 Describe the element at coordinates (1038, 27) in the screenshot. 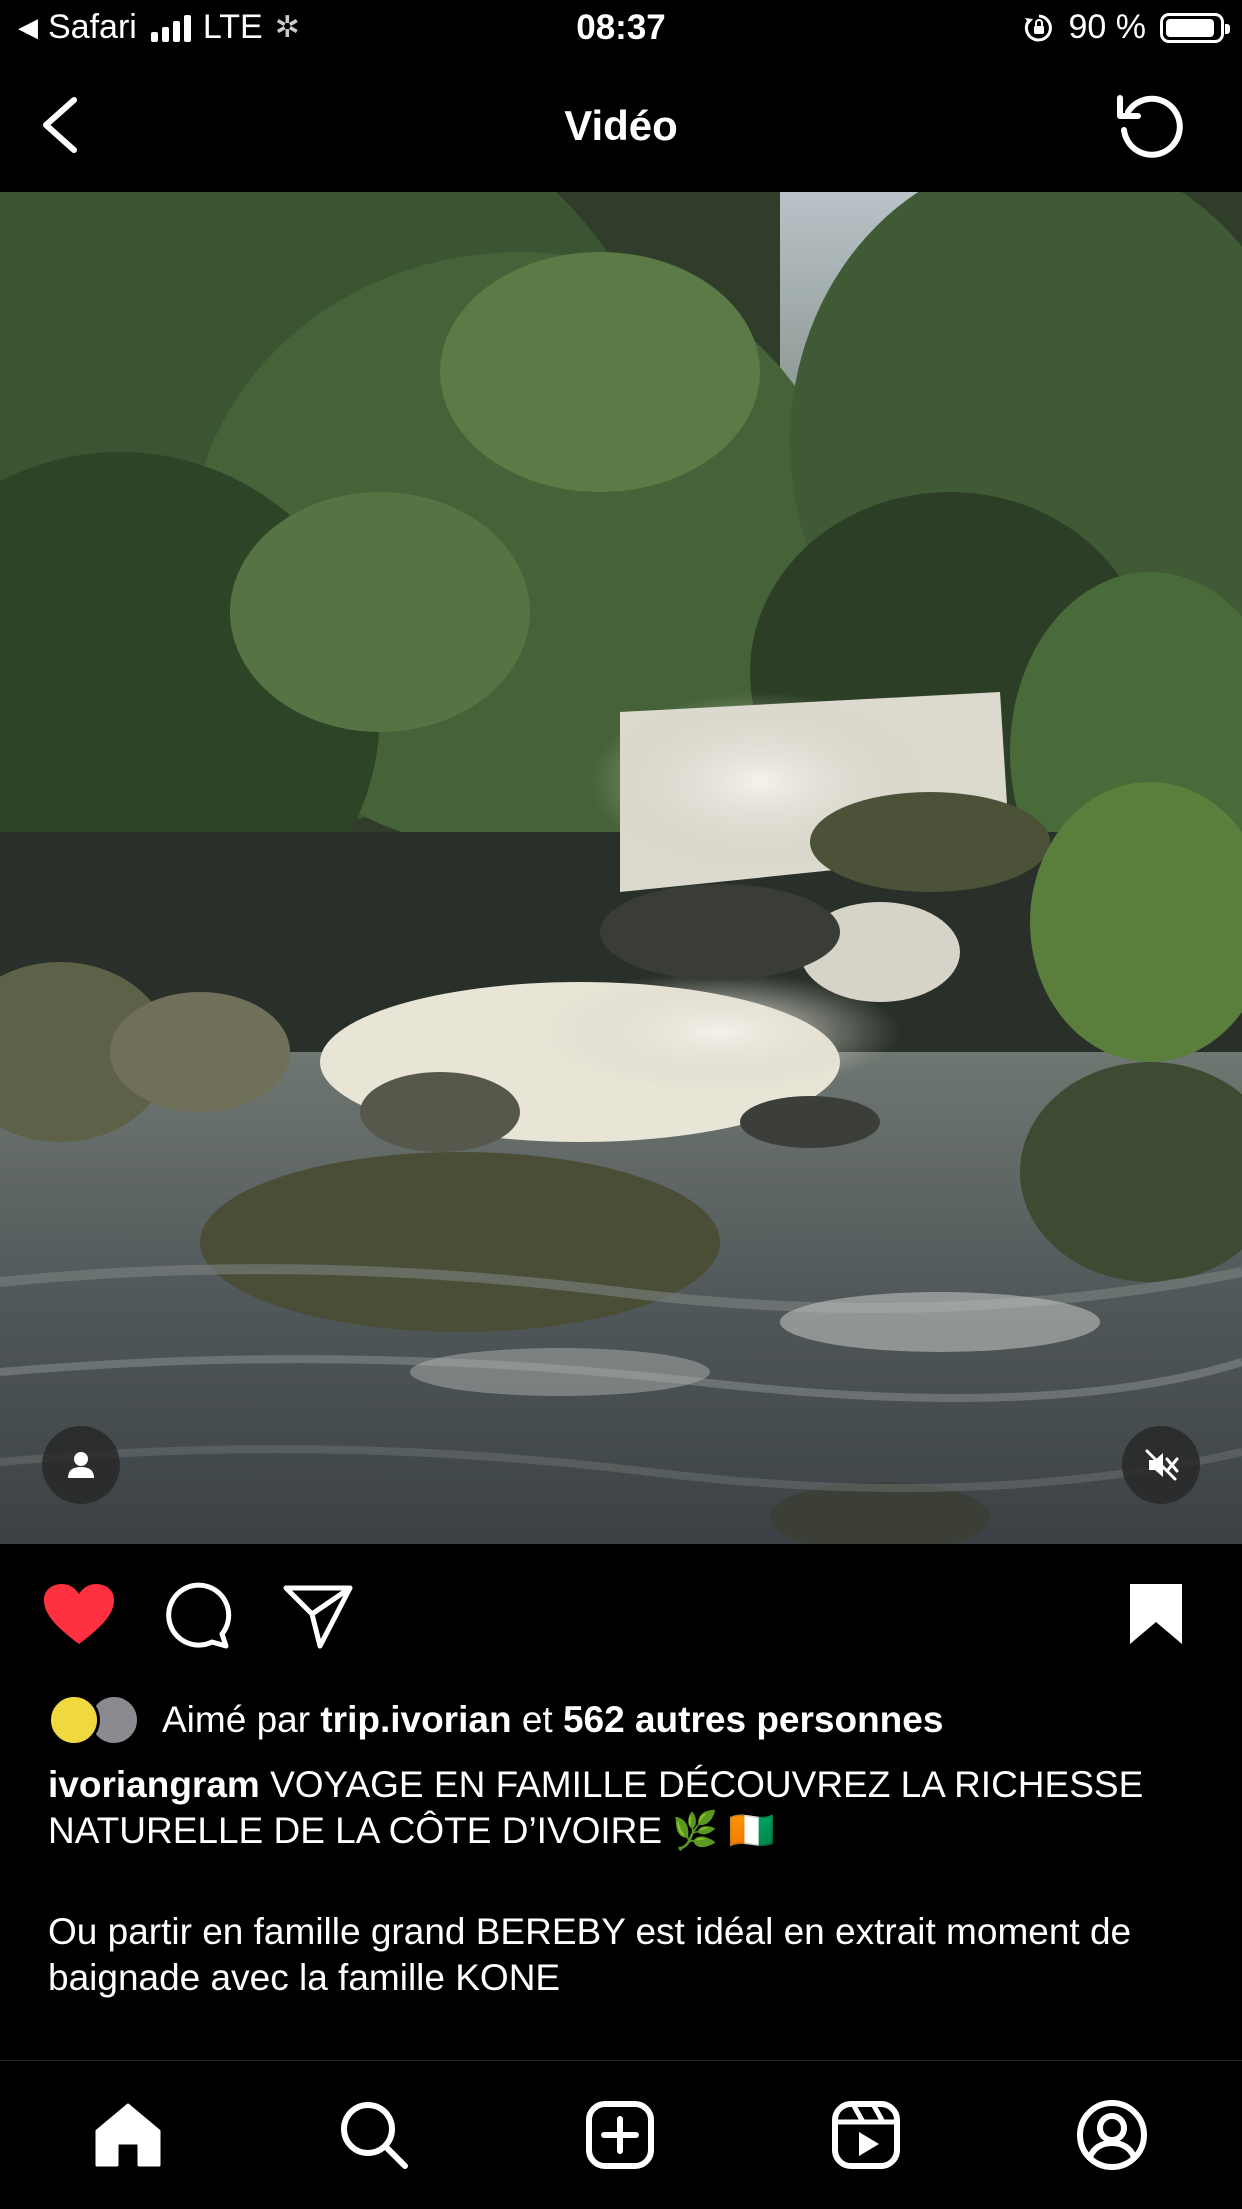

I see `orientation-lock-icon` at that location.